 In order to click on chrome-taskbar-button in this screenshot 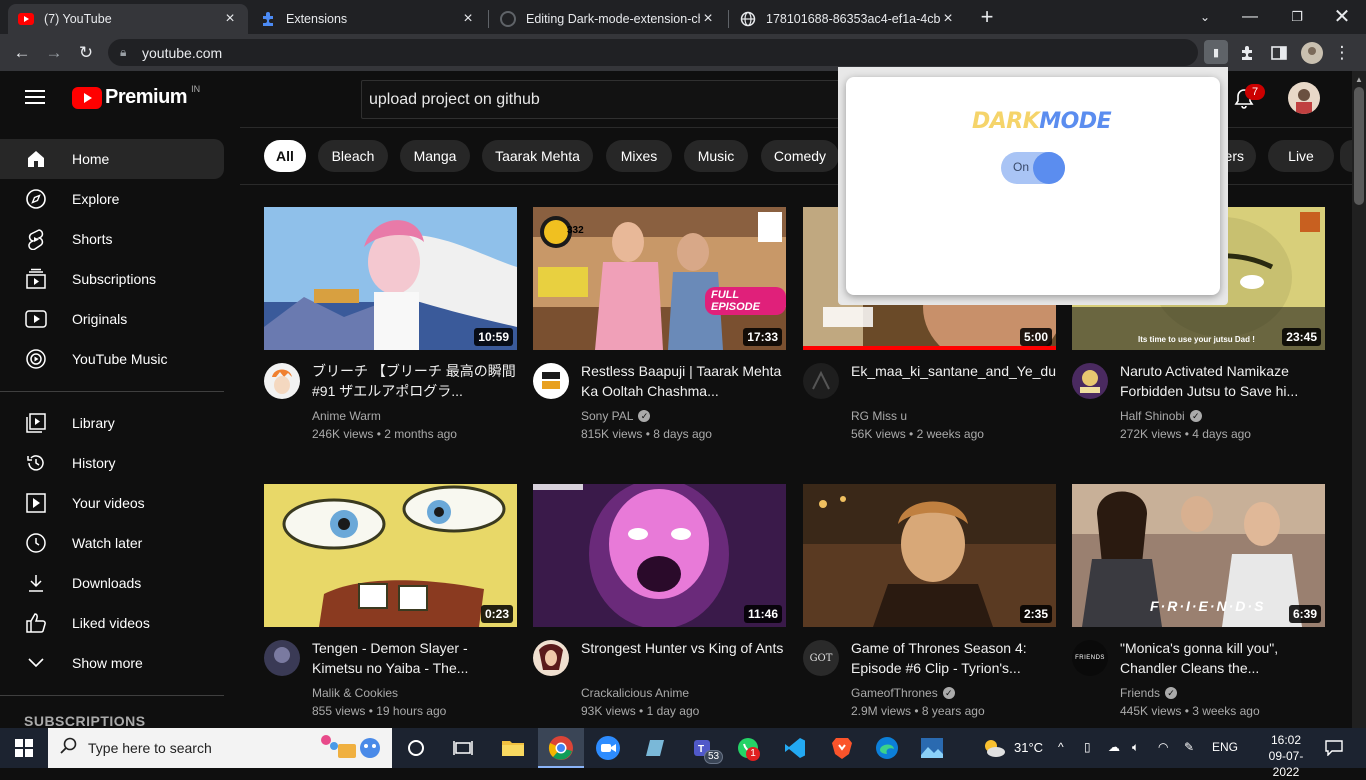, I will do `click(561, 748)`.